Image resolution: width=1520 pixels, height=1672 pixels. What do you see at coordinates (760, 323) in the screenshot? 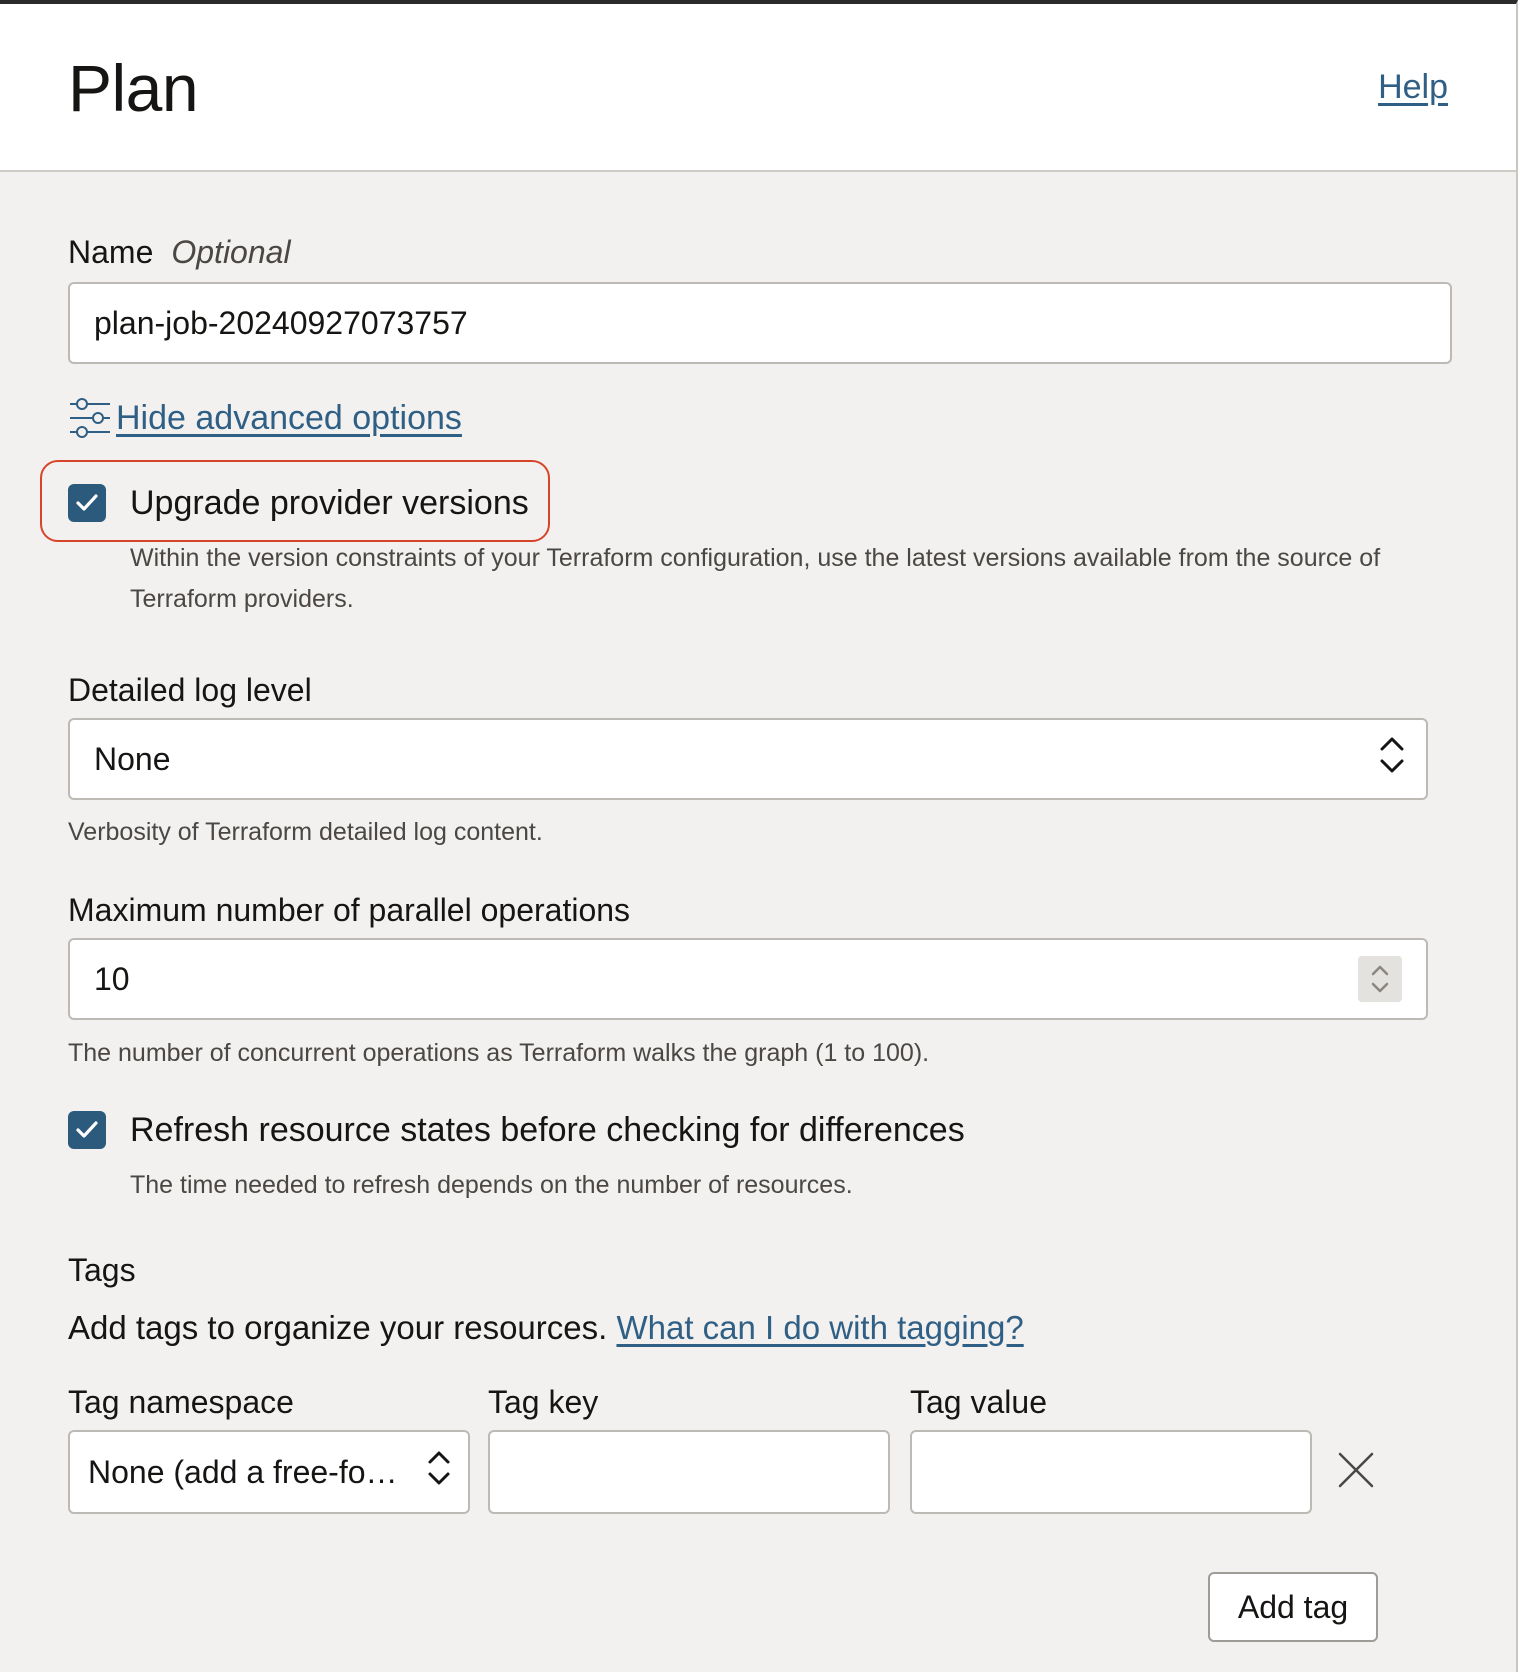
I see `name-input: plan-job-20240927073757` at bounding box center [760, 323].